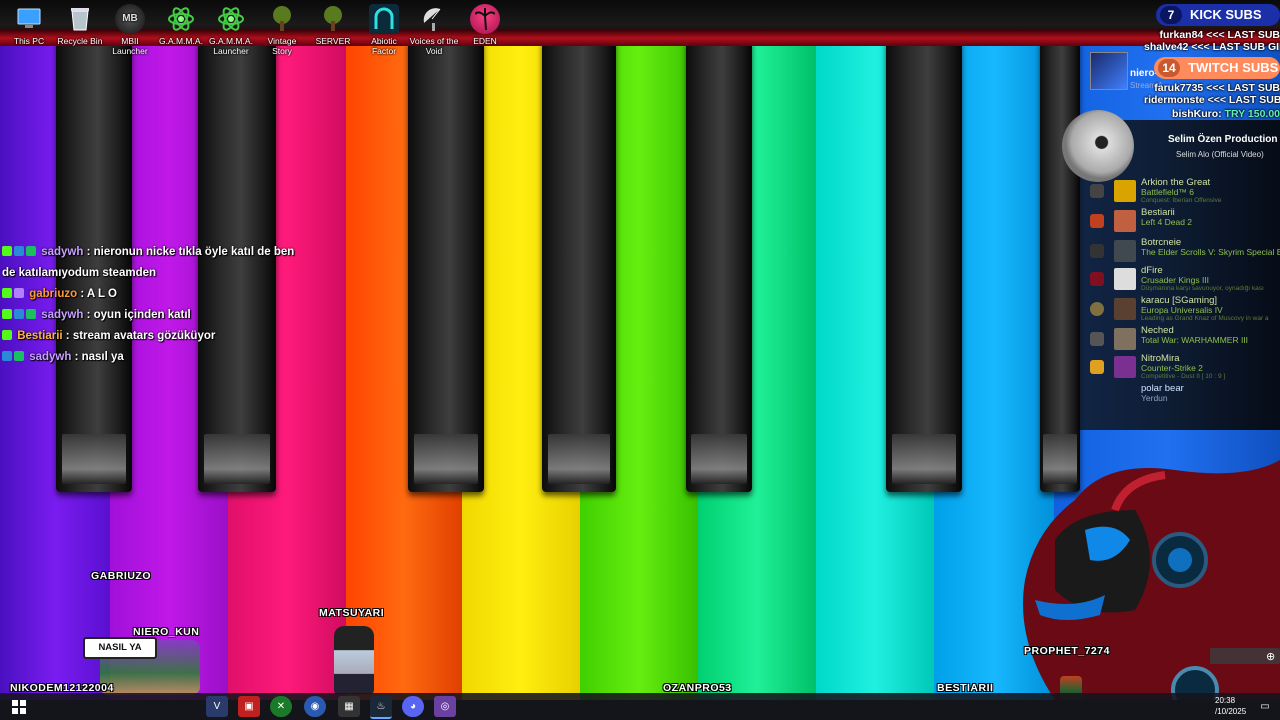  What do you see at coordinates (1097, 309) in the screenshot?
I see `europa-universalis-game-icon` at bounding box center [1097, 309].